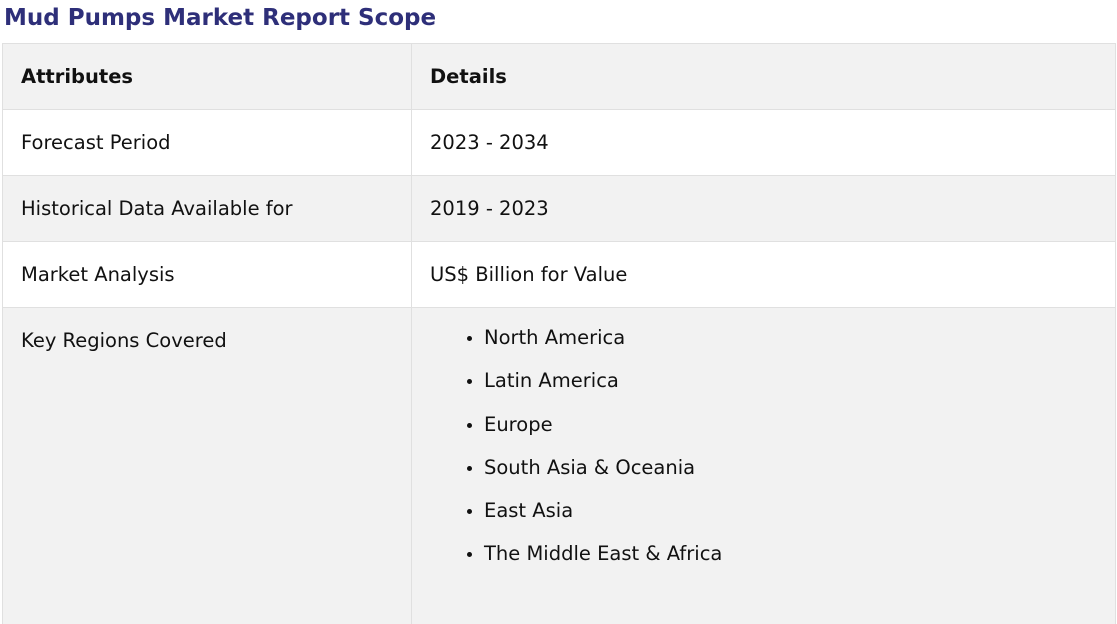  I want to click on column-header-details: Details, so click(763, 76).